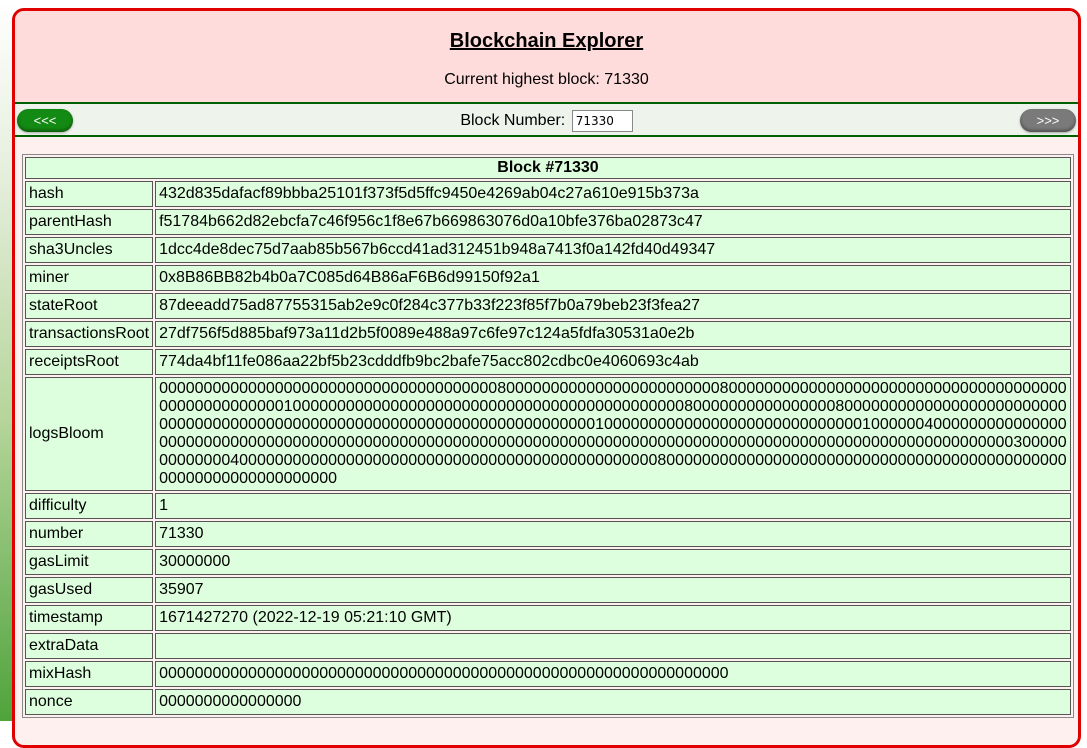 This screenshot has height=748, width=1087. I want to click on field-name: receiptsRoot, so click(89, 362).